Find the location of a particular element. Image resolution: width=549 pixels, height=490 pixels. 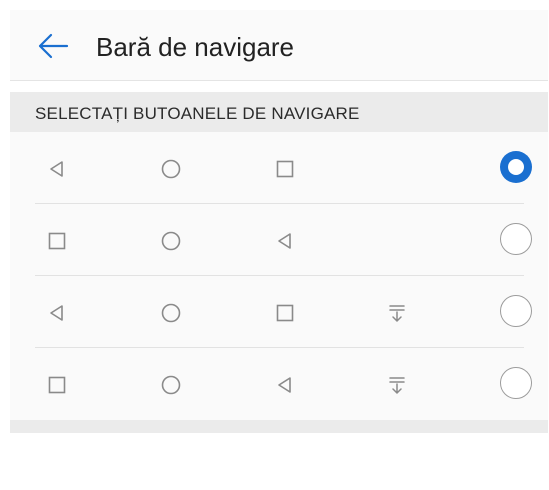

section-header: SELECTAȚI BUTOANELE DE NAVIGARE is located at coordinates (279, 112).